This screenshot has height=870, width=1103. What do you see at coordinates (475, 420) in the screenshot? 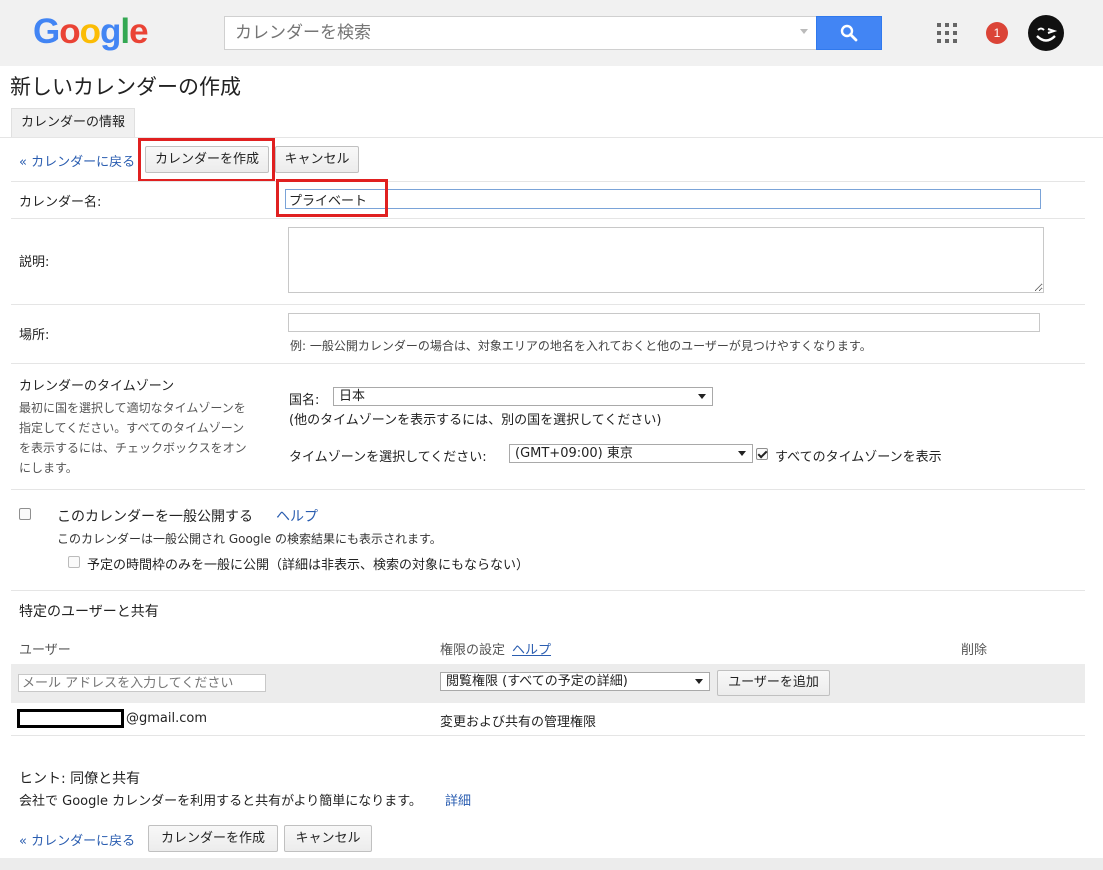
I see `country-hint: (他のタイムゾーンを表示するには、別の国を選択してください)` at bounding box center [475, 420].